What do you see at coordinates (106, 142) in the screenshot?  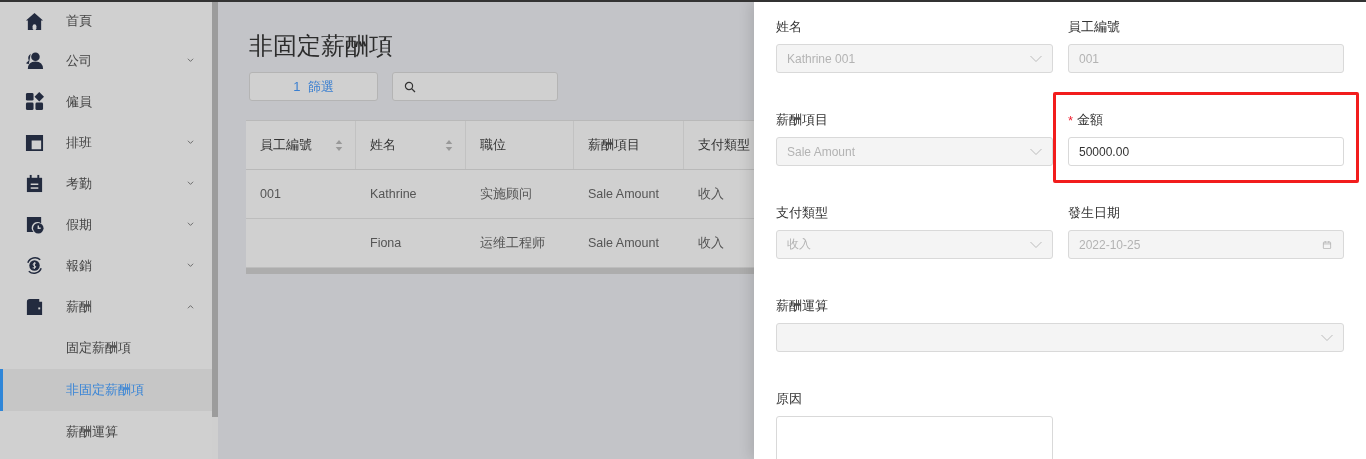 I see `nav-item: 排班` at bounding box center [106, 142].